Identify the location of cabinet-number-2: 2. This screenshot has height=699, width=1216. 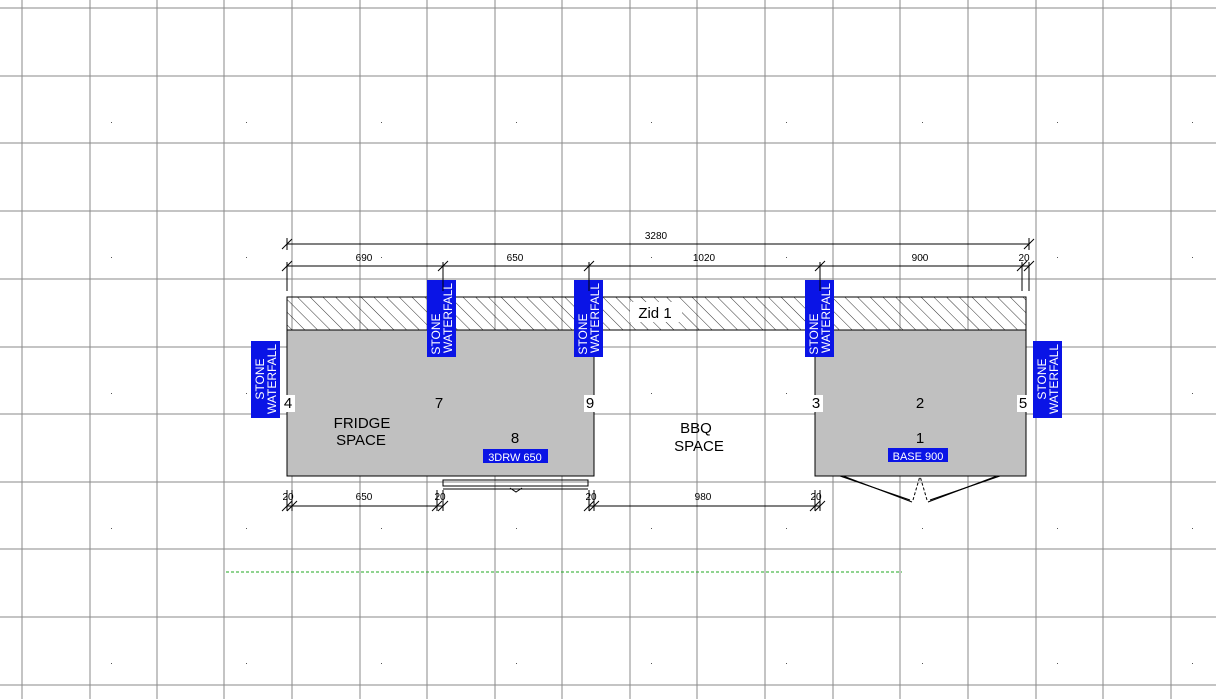
(920, 403).